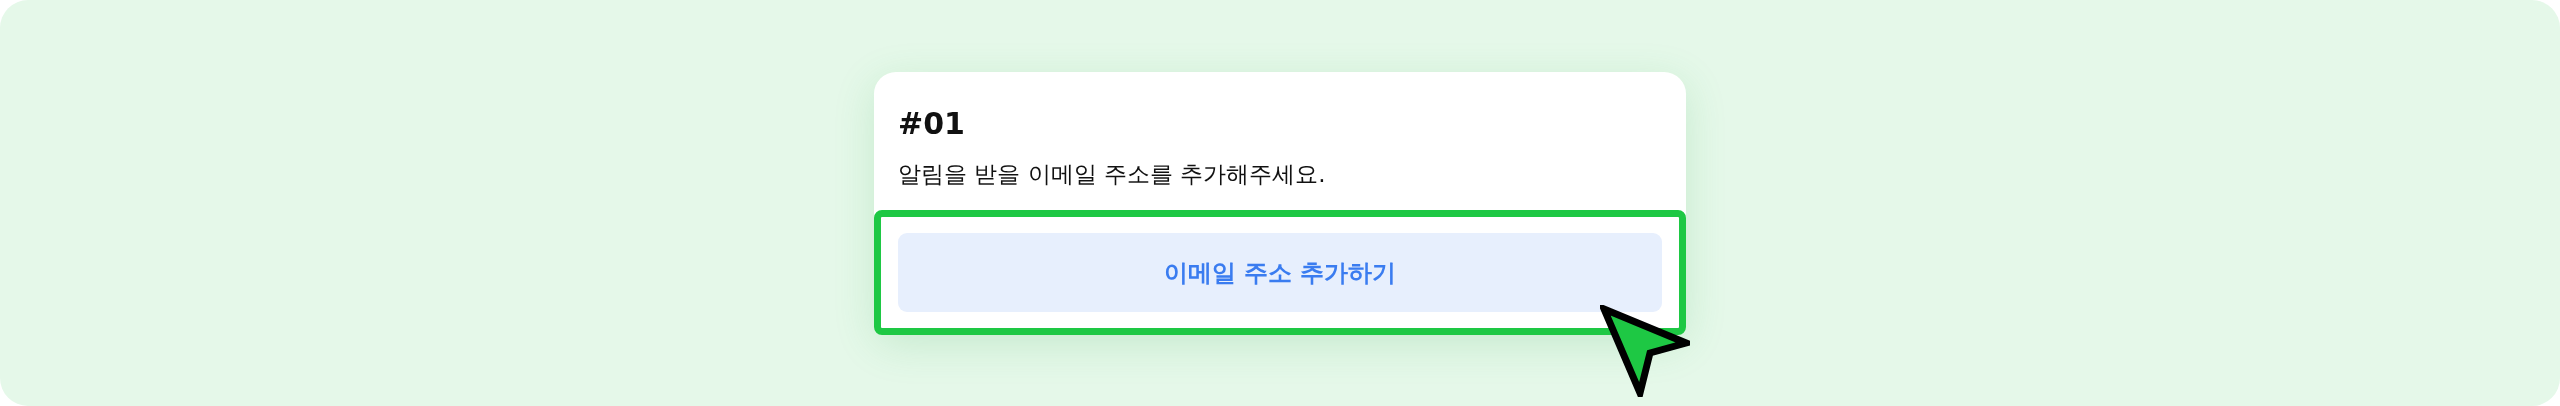  Describe the element at coordinates (1280, 272) in the screenshot. I see `add-email-button: 이메일 주소 추가하기` at that location.